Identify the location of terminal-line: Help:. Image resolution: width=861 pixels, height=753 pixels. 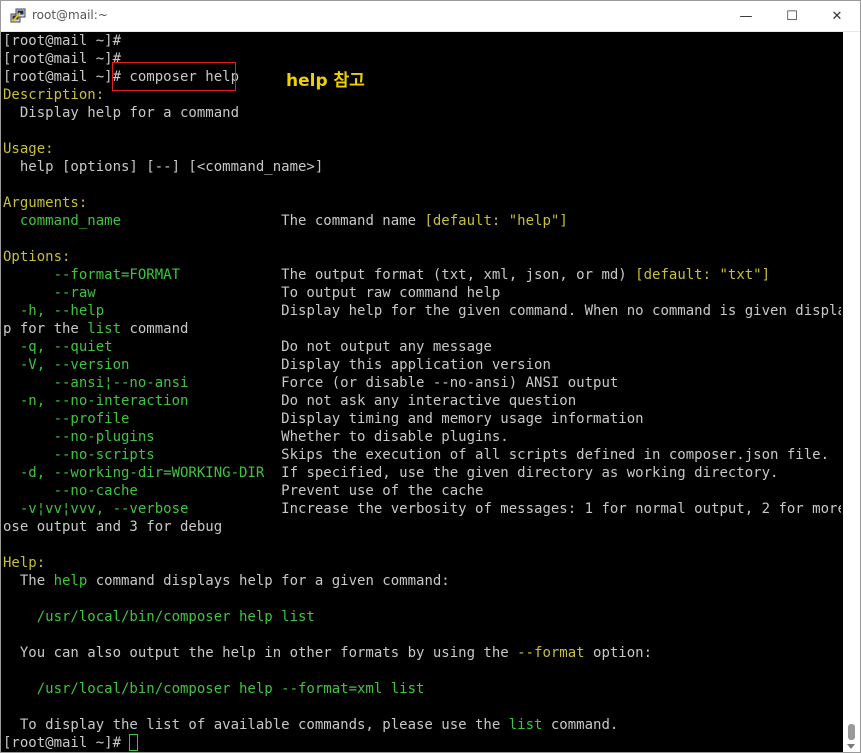
(422, 563).